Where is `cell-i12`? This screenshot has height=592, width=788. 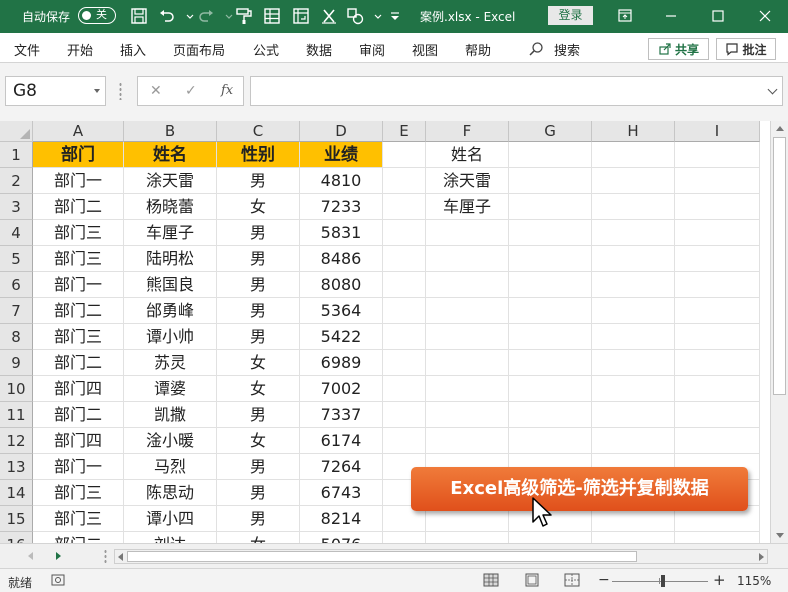 cell-i12 is located at coordinates (717, 441).